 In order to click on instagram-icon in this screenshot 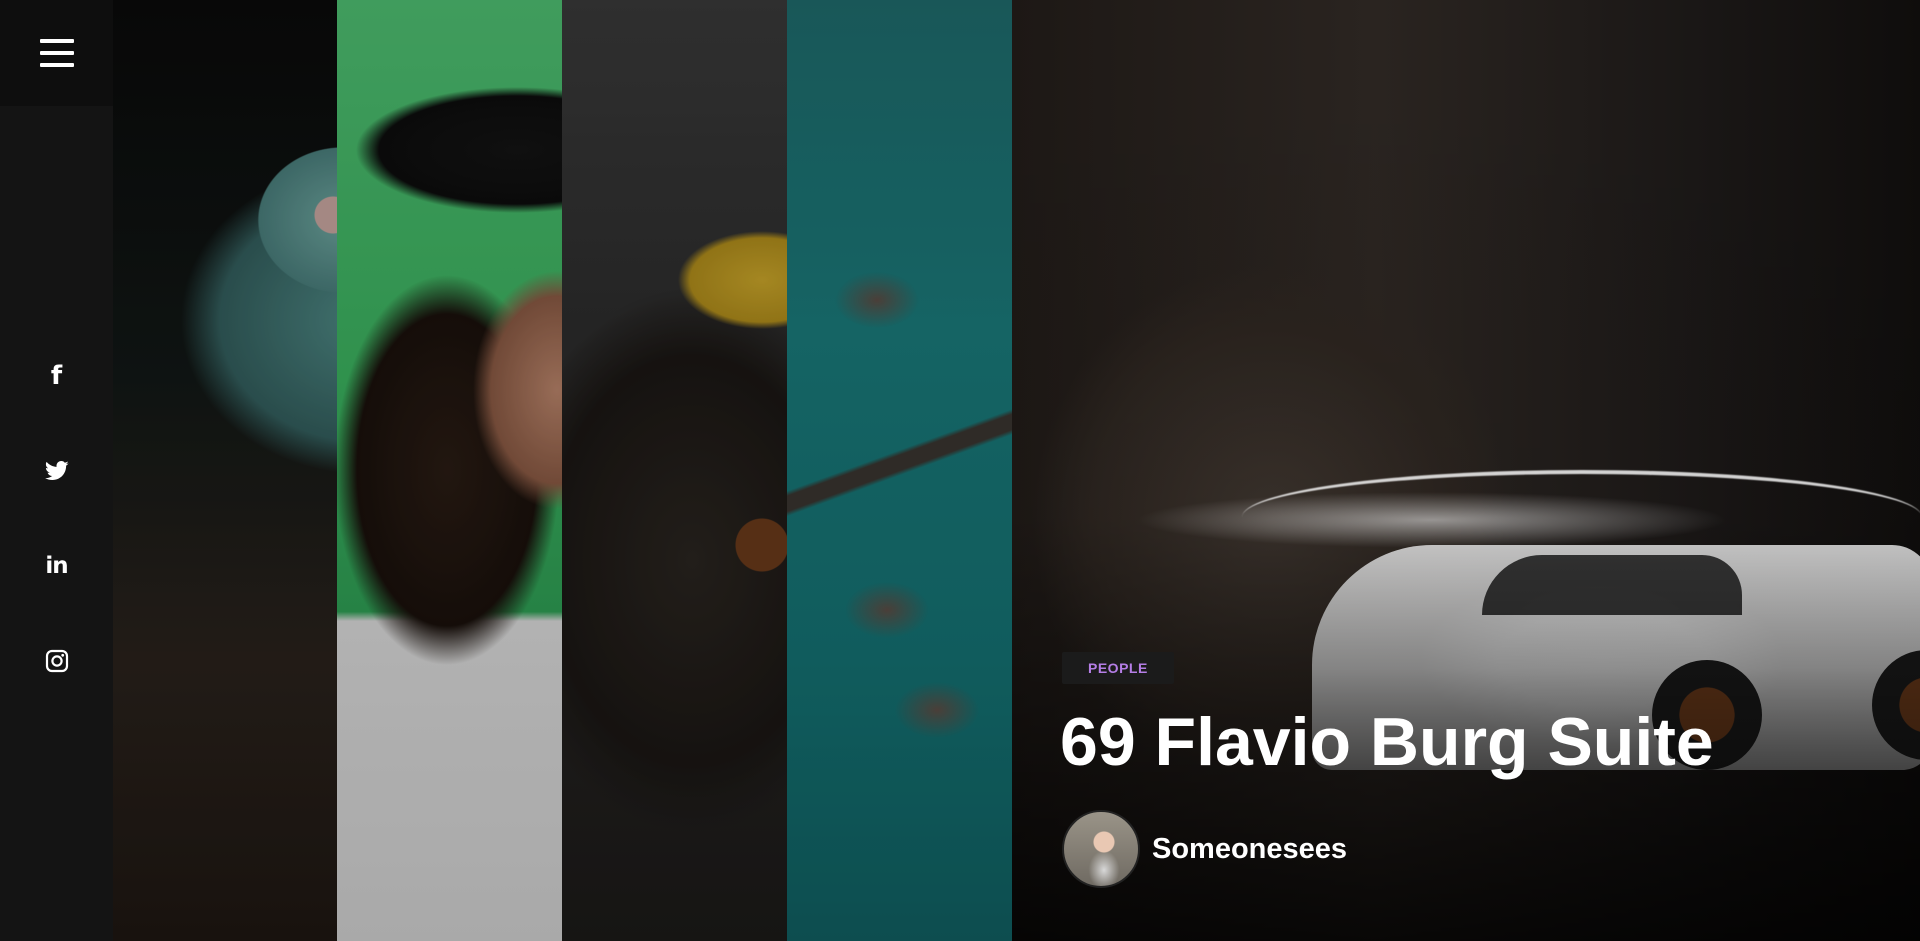, I will do `click(56, 661)`.